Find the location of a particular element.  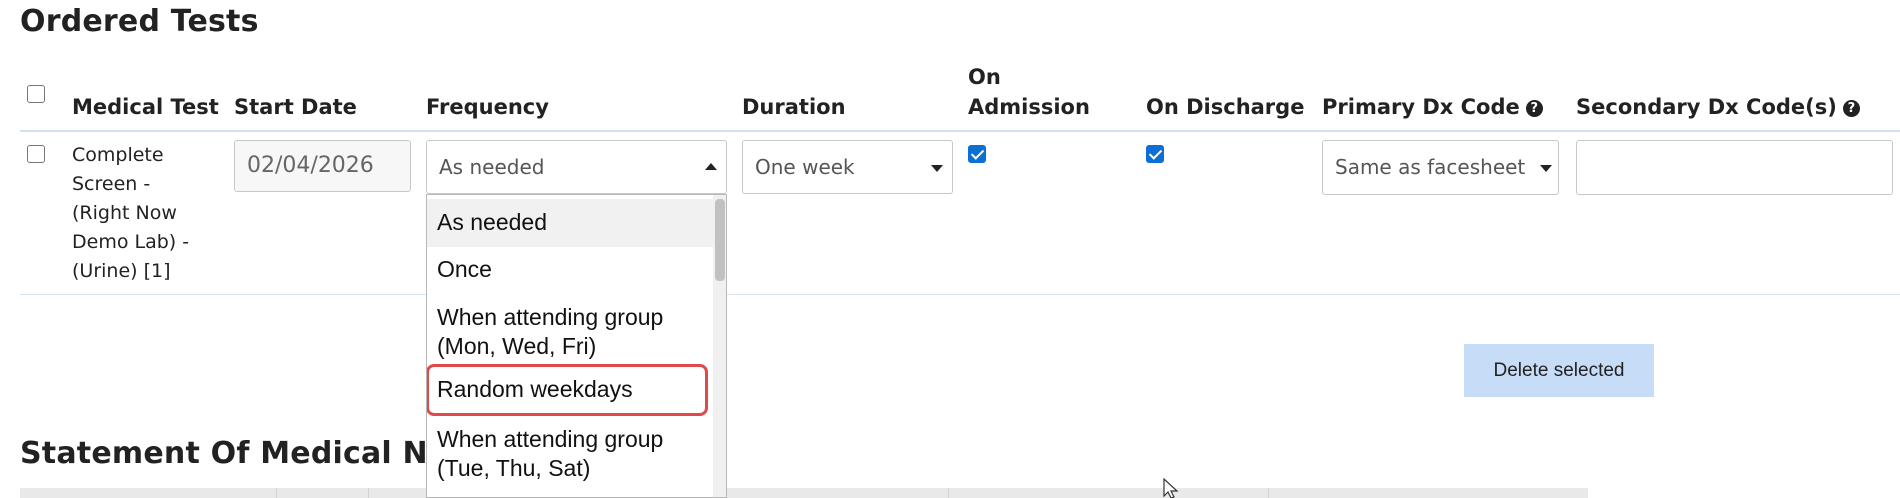

header-on-admission-line1: On is located at coordinates (984, 77).